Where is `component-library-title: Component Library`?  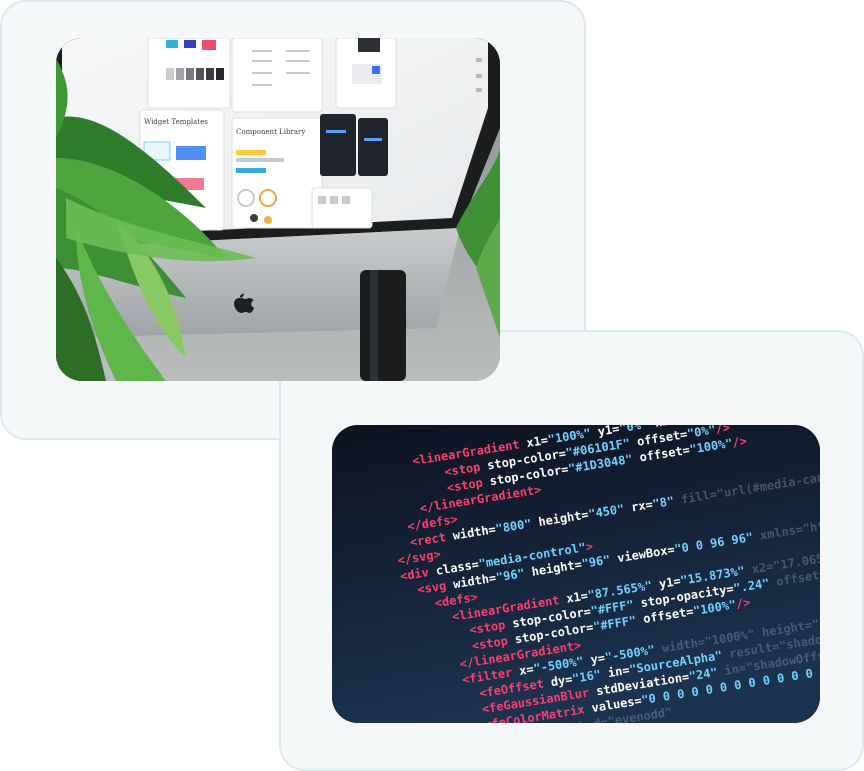 component-library-title: Component Library is located at coordinates (270, 132).